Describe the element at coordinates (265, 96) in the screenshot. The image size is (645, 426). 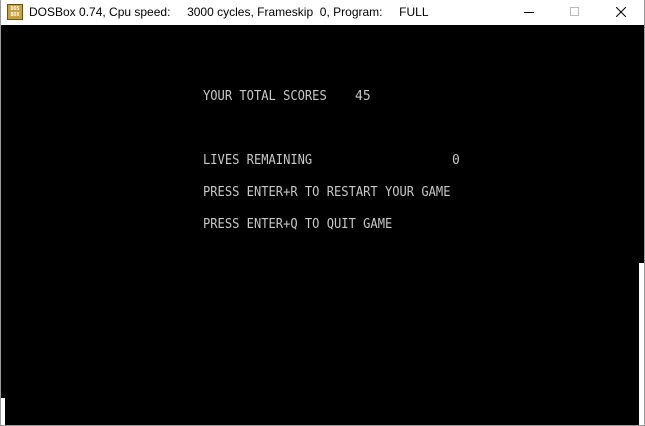
I see `score-label: YOUR TOTAL SCORES` at that location.